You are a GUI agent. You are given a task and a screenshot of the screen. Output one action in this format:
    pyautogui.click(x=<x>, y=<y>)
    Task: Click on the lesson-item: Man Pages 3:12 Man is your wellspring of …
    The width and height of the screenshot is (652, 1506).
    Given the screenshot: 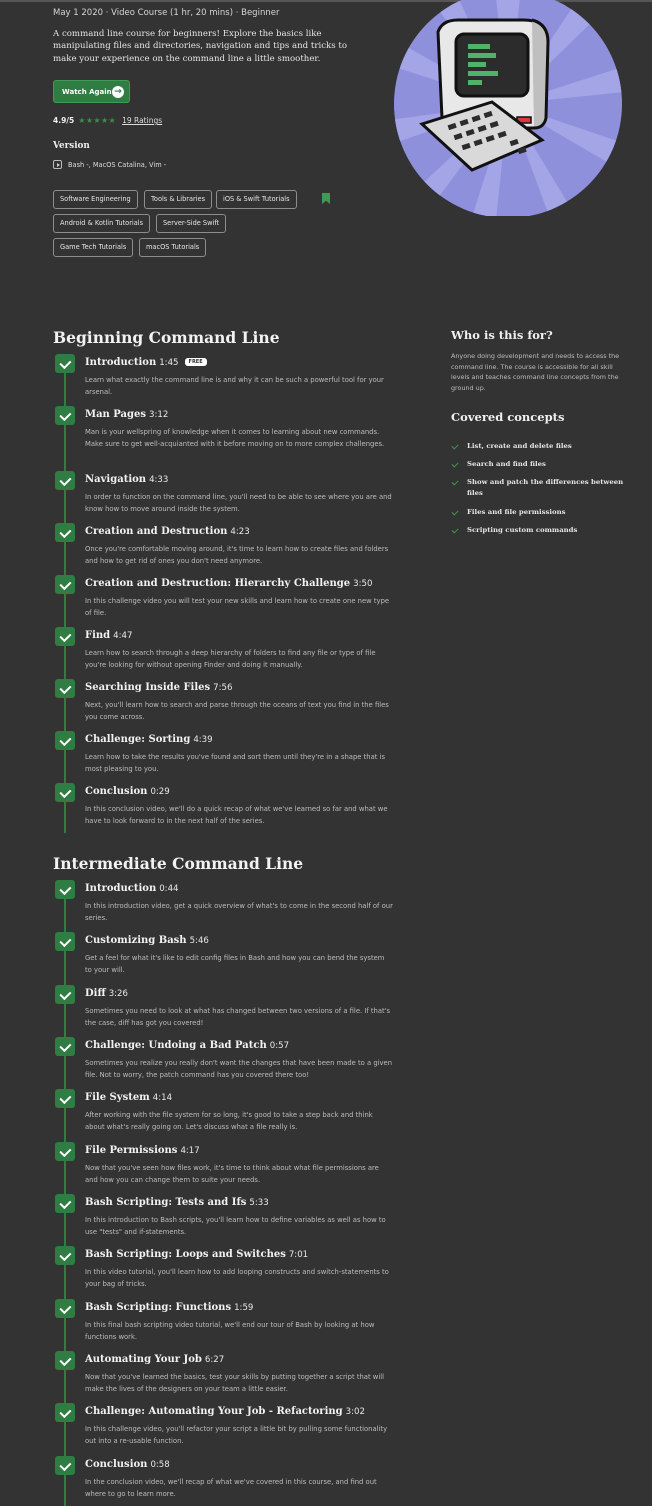 What is the action you would take?
    pyautogui.click(x=223, y=439)
    